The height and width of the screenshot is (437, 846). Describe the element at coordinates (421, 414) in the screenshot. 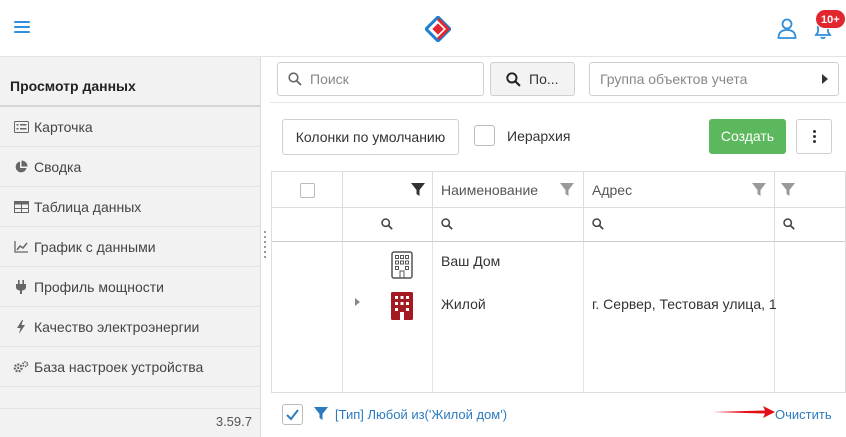

I see `active-filter-text: [Тип] Любой из('Жилой дом')` at that location.